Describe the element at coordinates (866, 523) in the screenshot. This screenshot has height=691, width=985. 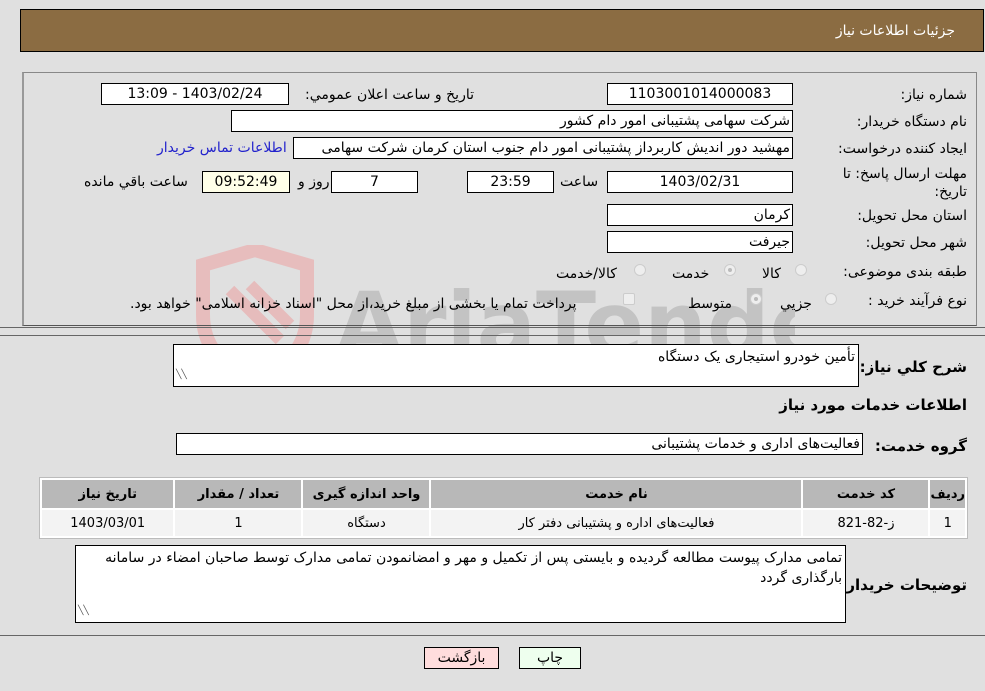
I see `cell-service-code: ز-82-821` at that location.